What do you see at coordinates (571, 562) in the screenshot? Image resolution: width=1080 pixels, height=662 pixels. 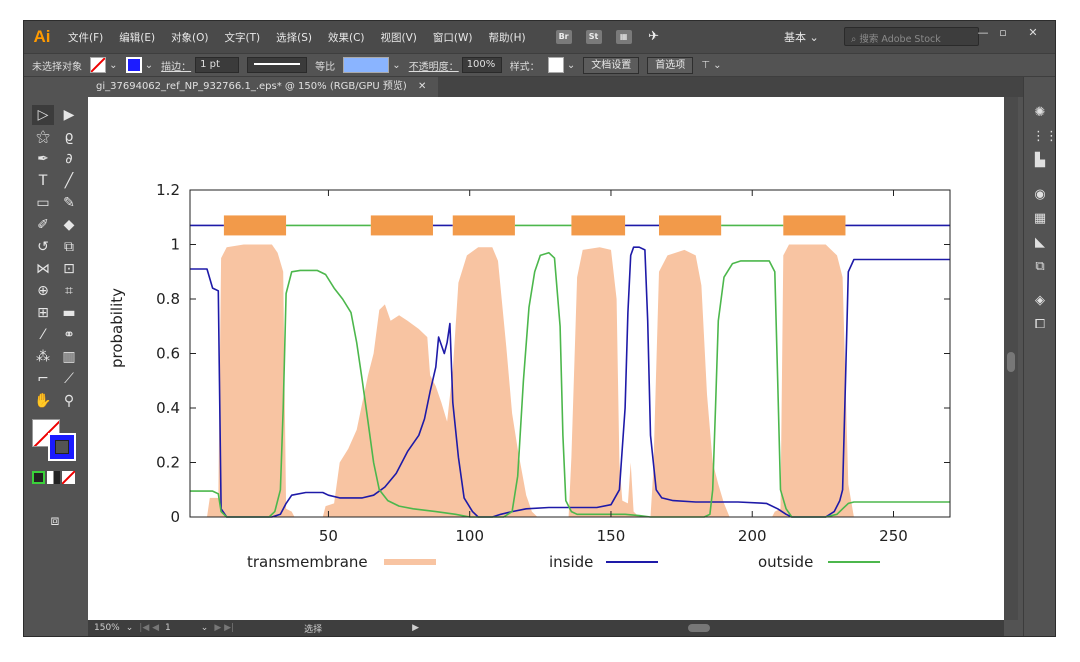 I see `legend-label-inside: inside` at bounding box center [571, 562].